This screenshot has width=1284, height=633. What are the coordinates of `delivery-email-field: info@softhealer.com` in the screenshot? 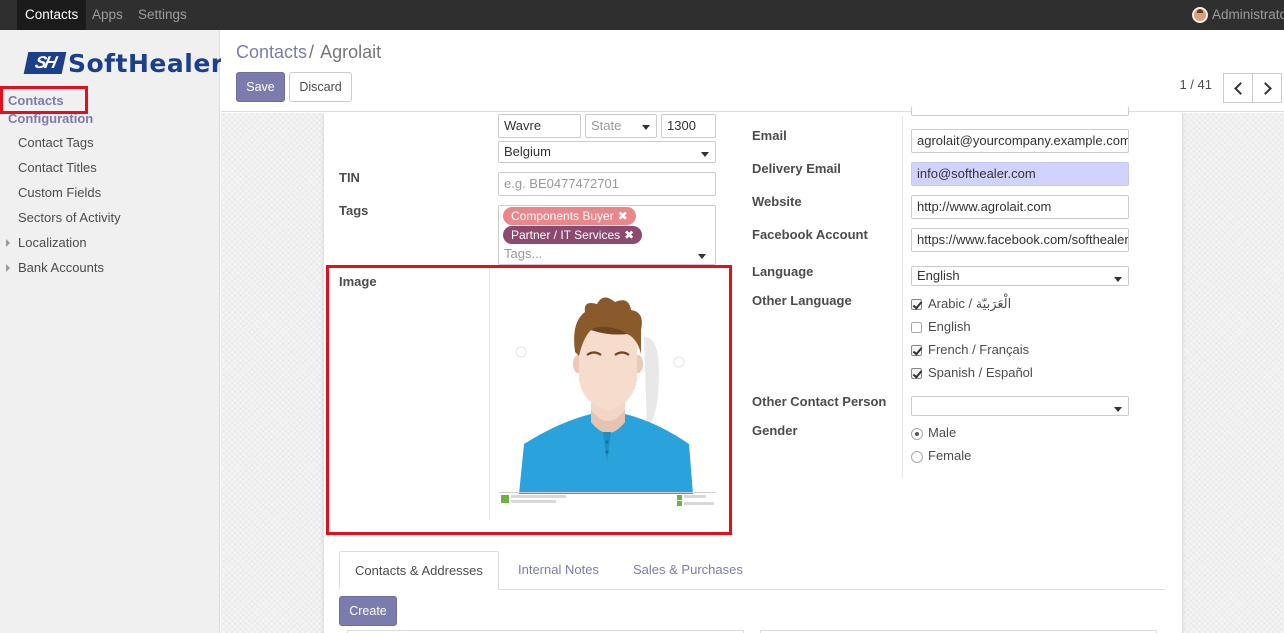 It's located at (1020, 174).